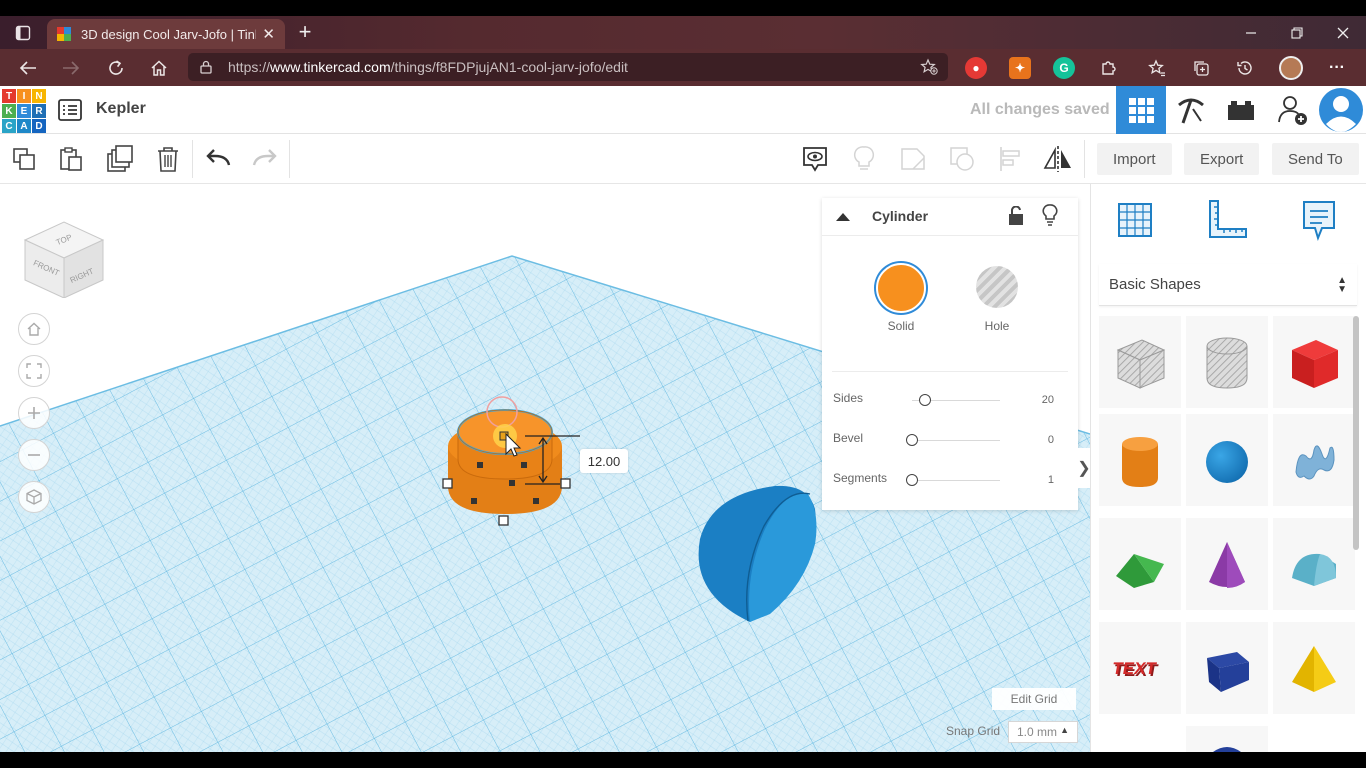  Describe the element at coordinates (956, 480) in the screenshot. I see `segments-slider-track` at that location.